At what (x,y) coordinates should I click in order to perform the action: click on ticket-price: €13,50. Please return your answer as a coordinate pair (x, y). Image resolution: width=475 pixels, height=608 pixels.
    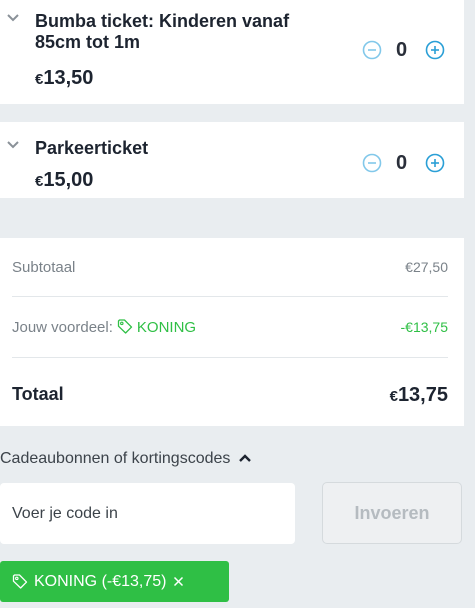
    Looking at the image, I should click on (64, 79).